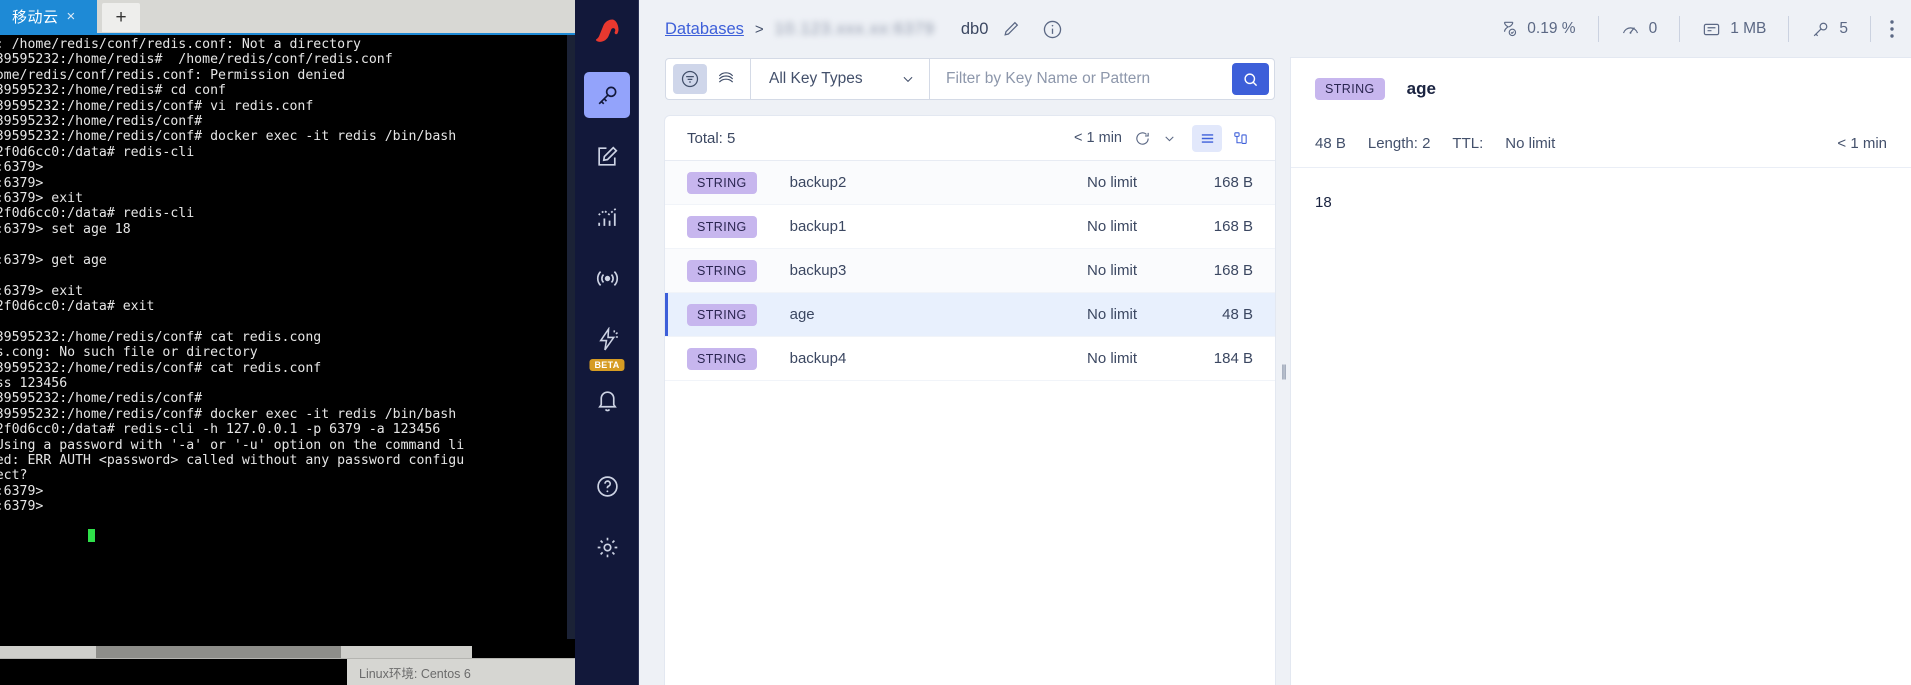  What do you see at coordinates (1891, 29) in the screenshot?
I see `more-vertical-icon` at bounding box center [1891, 29].